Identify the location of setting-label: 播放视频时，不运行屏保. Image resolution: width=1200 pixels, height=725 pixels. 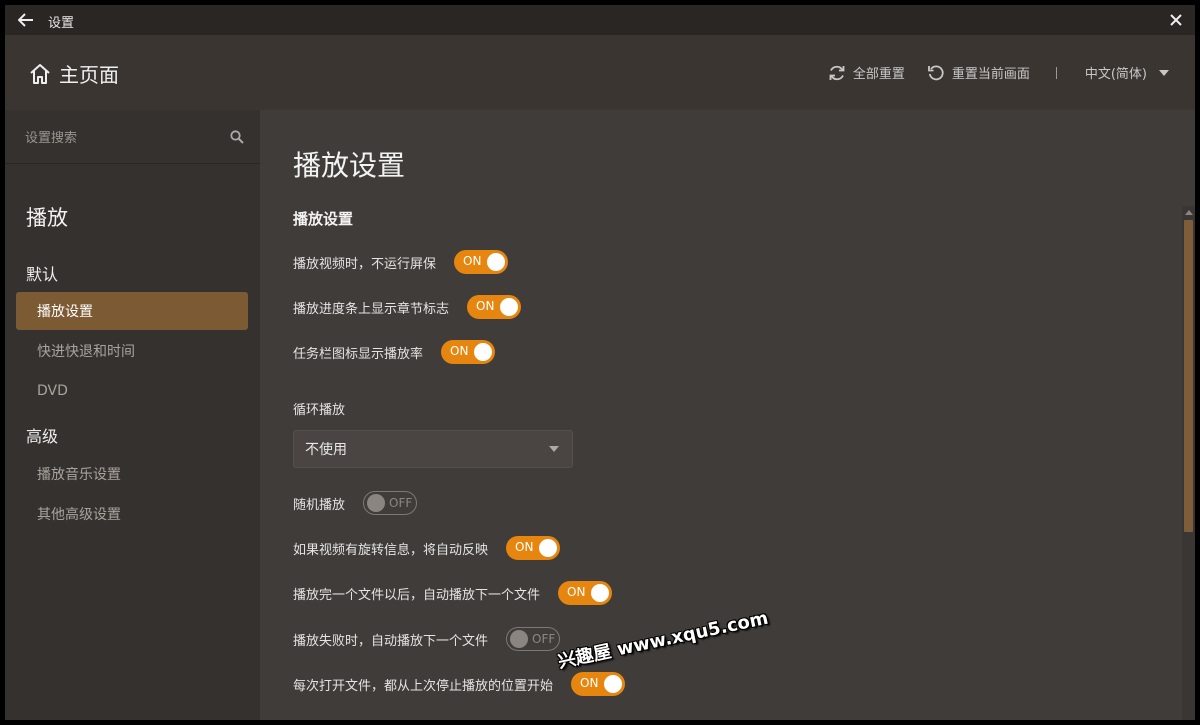
(365, 264).